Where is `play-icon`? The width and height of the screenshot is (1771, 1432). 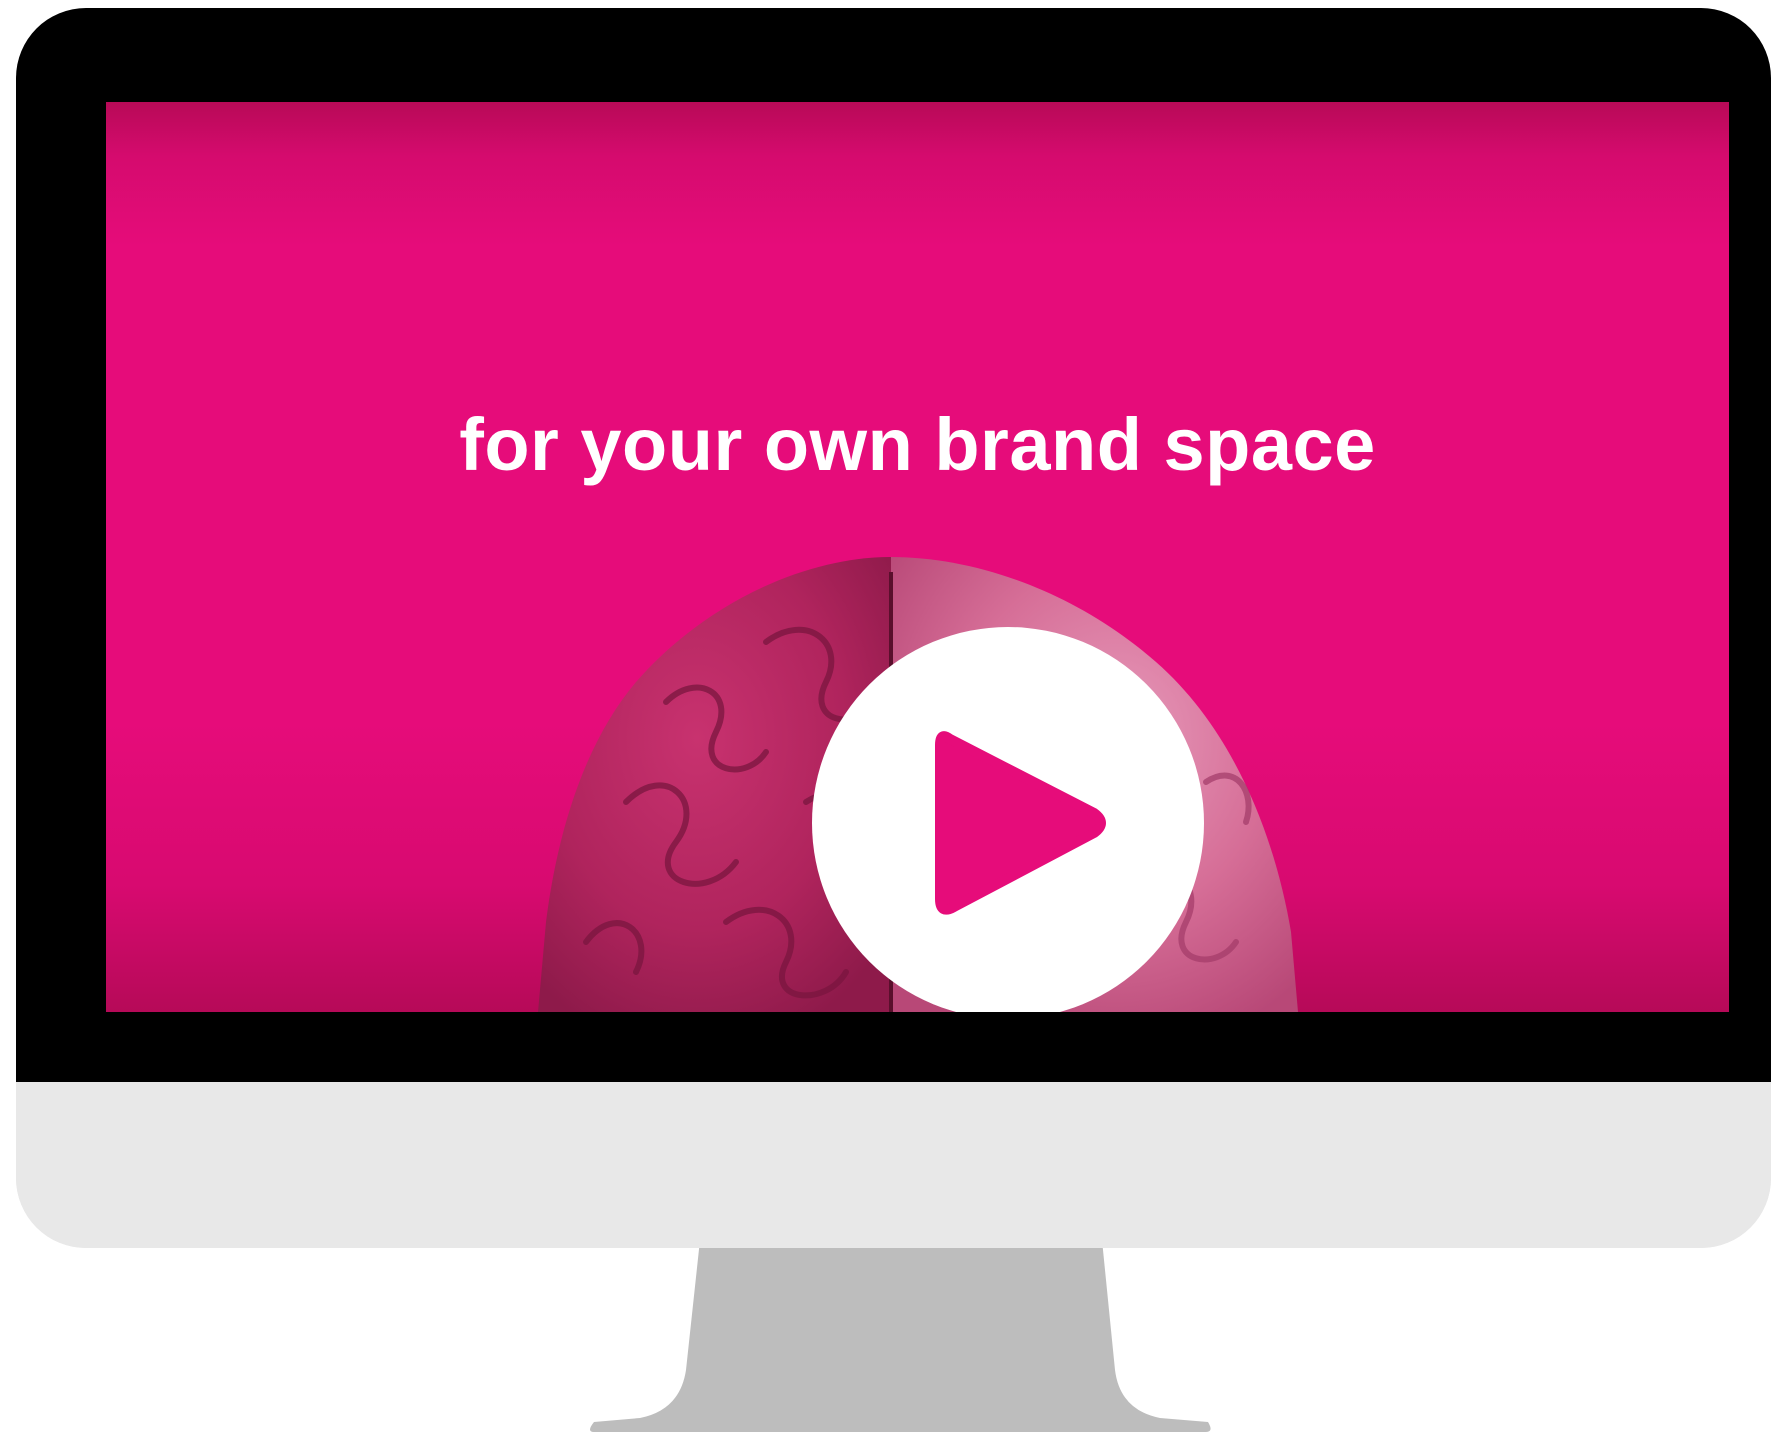 play-icon is located at coordinates (1020, 823).